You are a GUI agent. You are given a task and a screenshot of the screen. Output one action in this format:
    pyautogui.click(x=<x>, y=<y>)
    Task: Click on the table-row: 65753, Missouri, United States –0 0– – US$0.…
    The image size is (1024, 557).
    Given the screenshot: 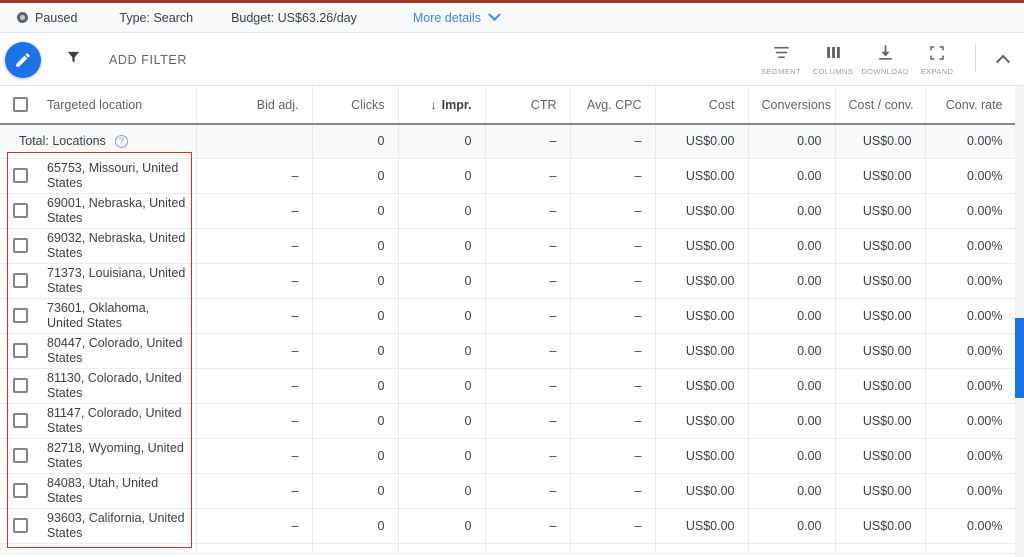 What is the action you would take?
    pyautogui.click(x=508, y=175)
    